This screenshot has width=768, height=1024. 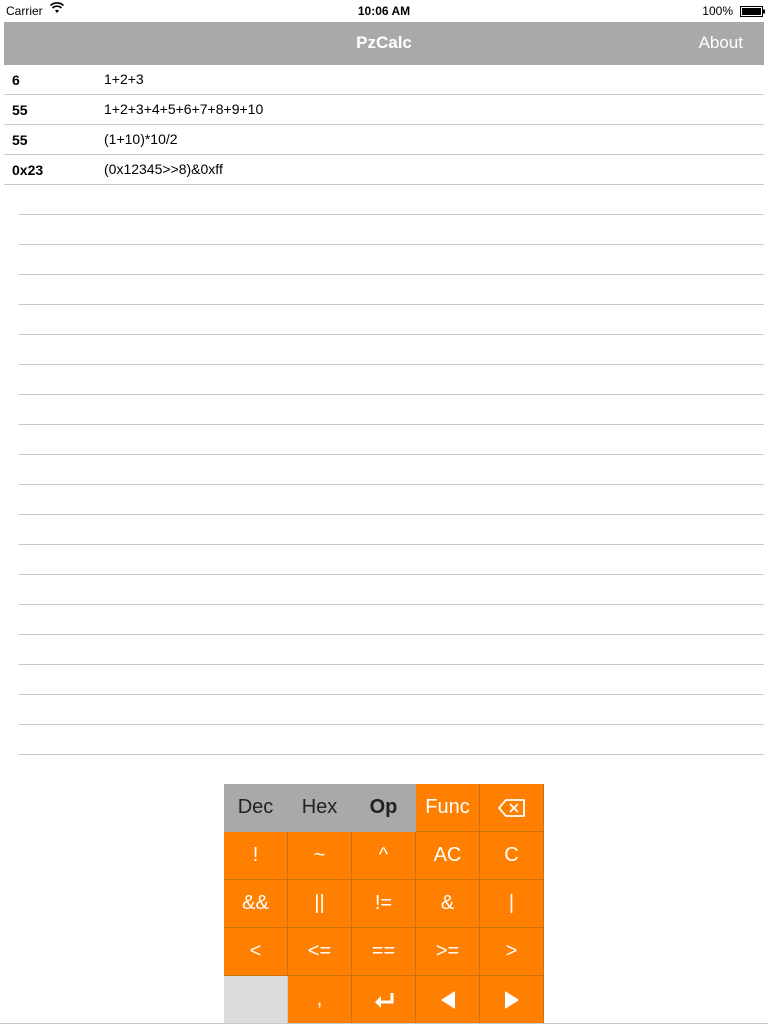 I want to click on history-row: 6 1+2+3, so click(x=384, y=80).